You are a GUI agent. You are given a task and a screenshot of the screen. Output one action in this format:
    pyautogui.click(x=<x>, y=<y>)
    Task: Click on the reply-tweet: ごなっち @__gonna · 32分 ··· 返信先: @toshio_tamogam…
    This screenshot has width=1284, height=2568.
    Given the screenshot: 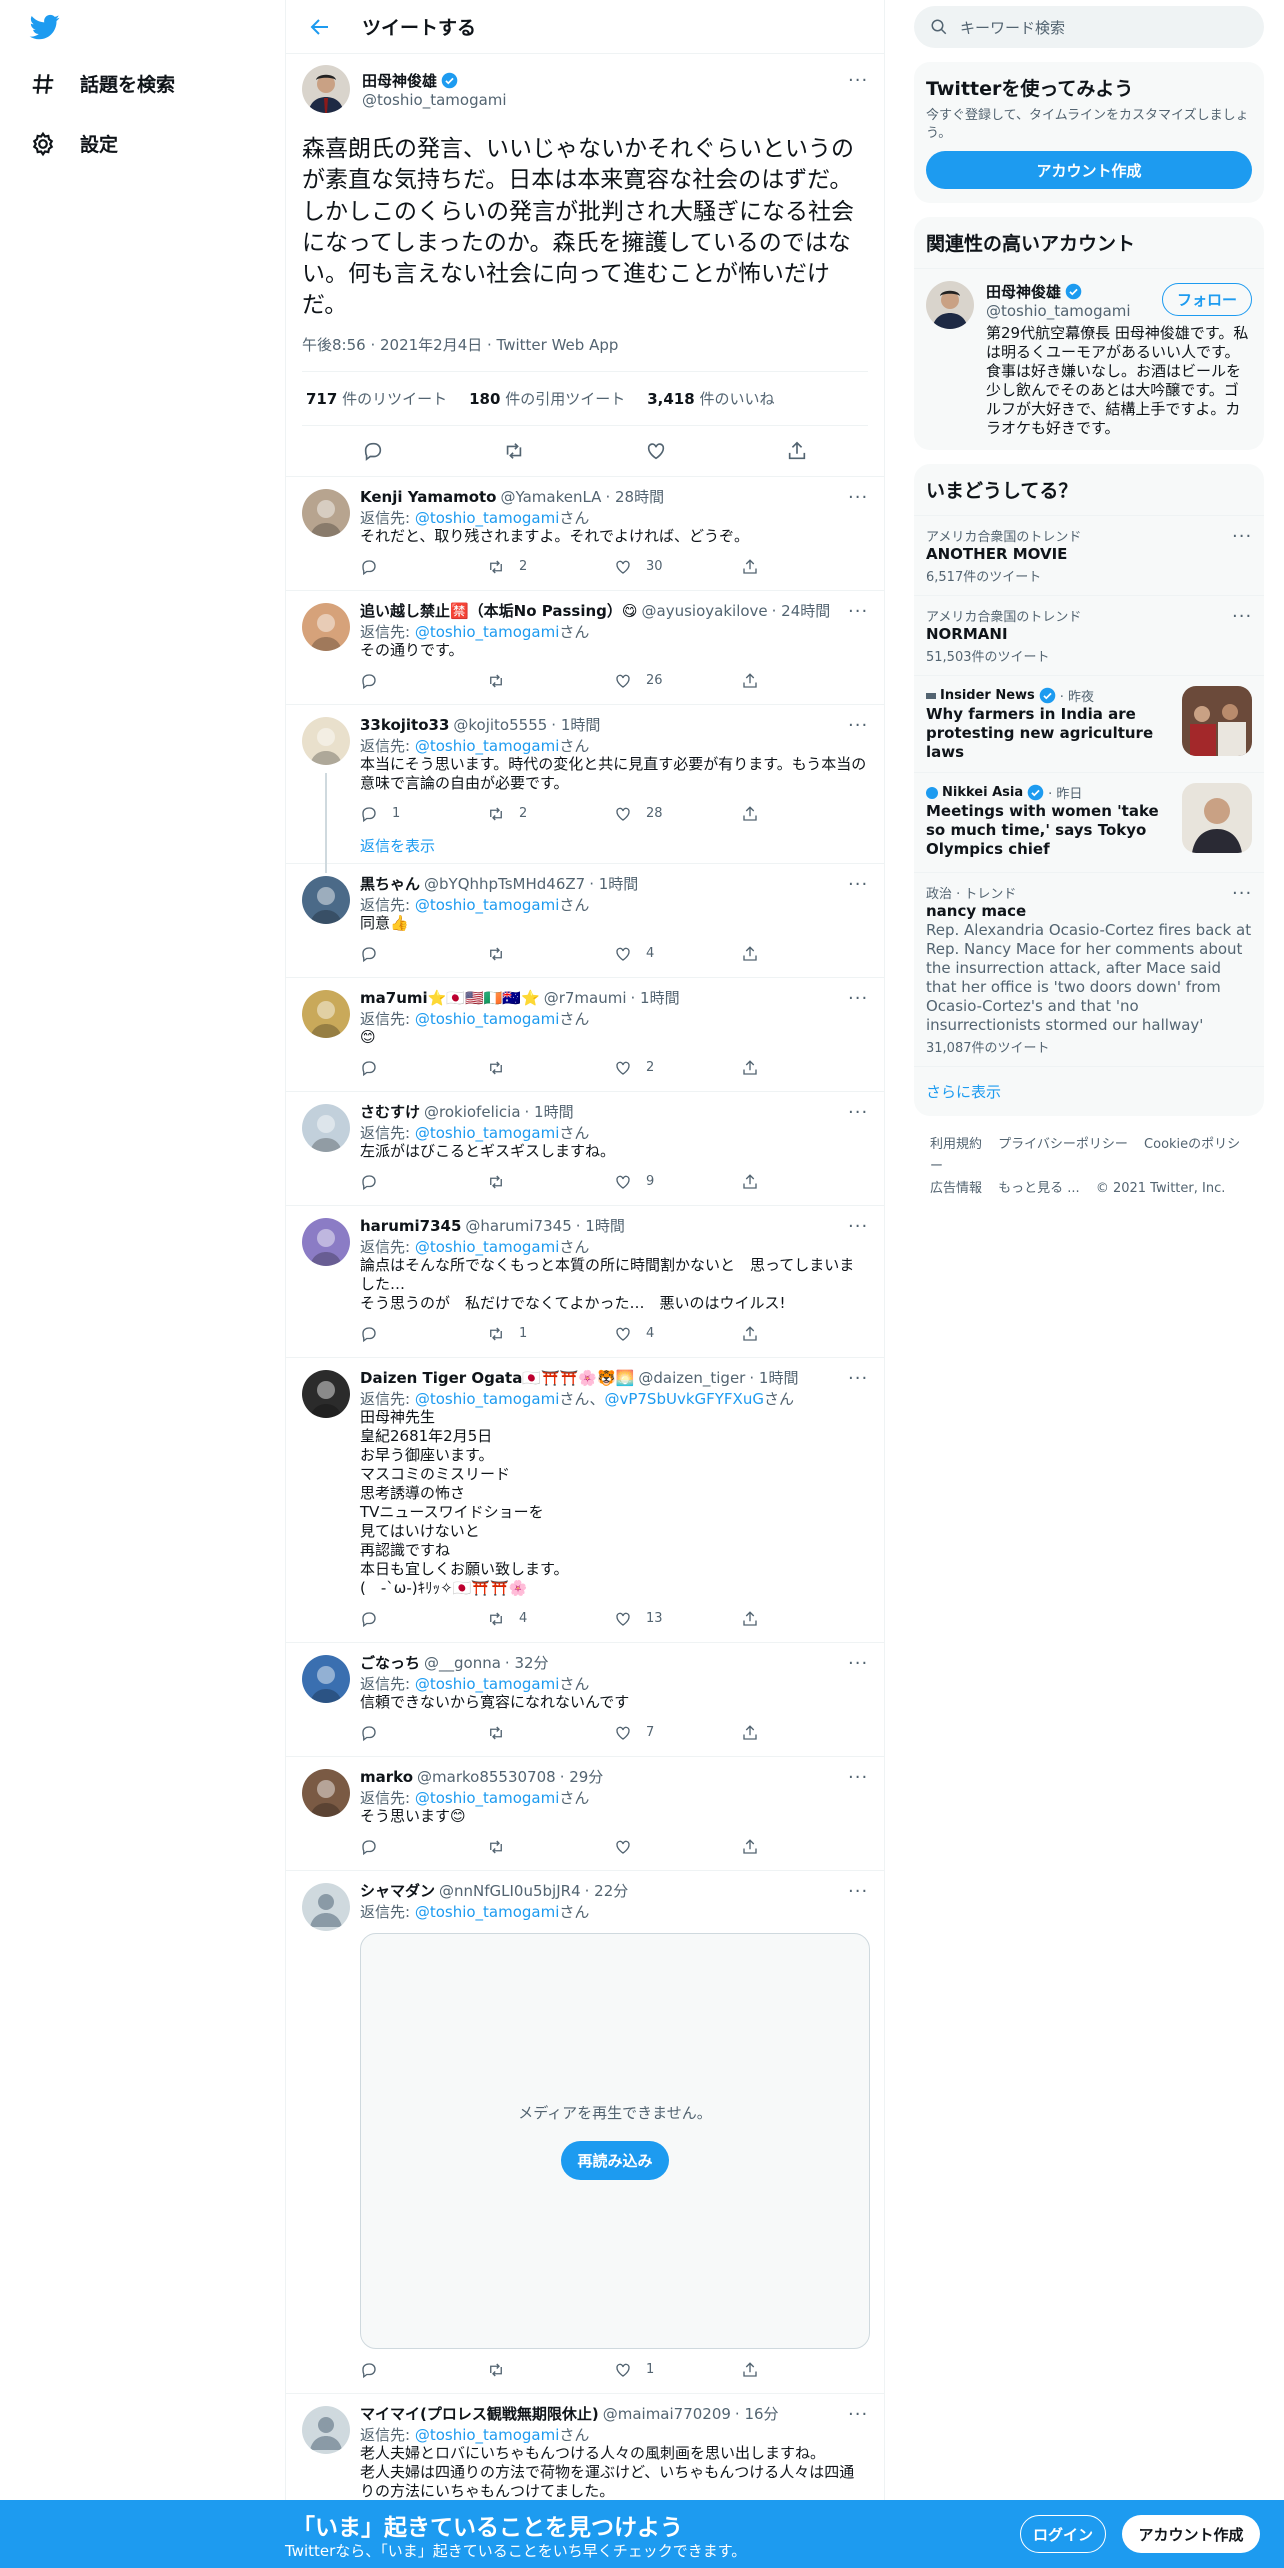 What is the action you would take?
    pyautogui.click(x=585, y=1700)
    